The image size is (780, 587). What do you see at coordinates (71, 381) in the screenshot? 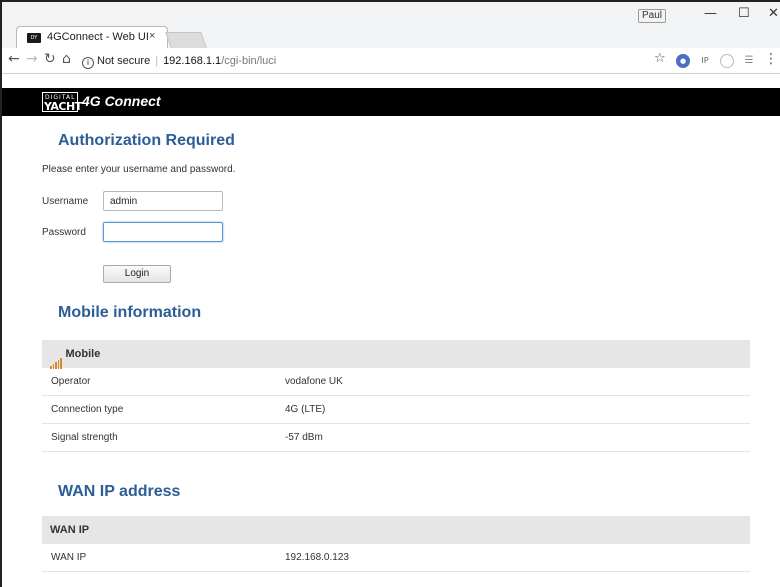
I see `row-key: Operator` at bounding box center [71, 381].